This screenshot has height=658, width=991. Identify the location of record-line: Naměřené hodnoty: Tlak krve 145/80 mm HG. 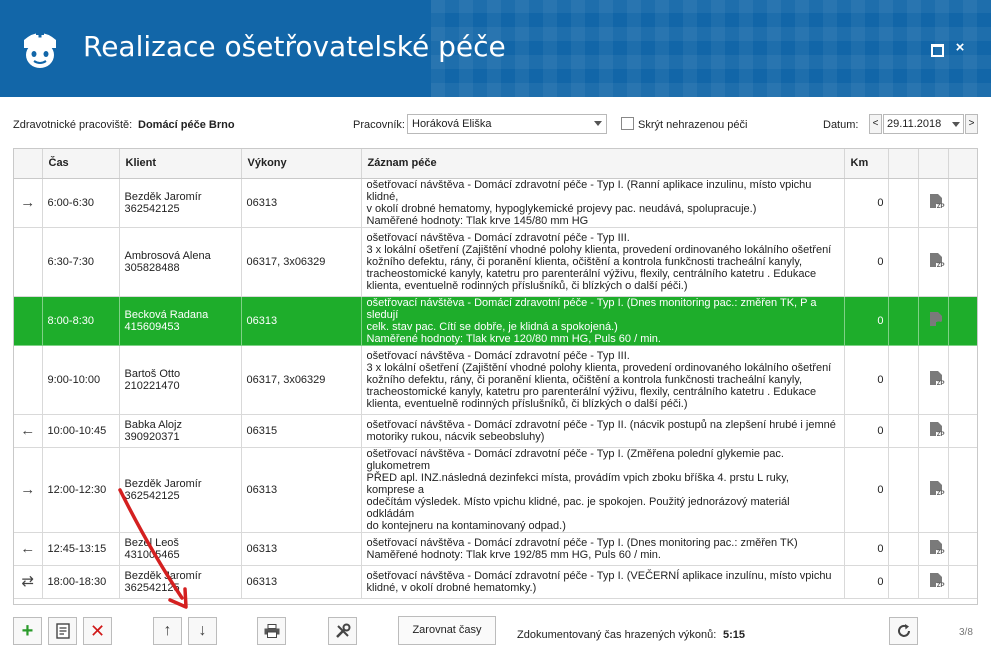
(477, 220).